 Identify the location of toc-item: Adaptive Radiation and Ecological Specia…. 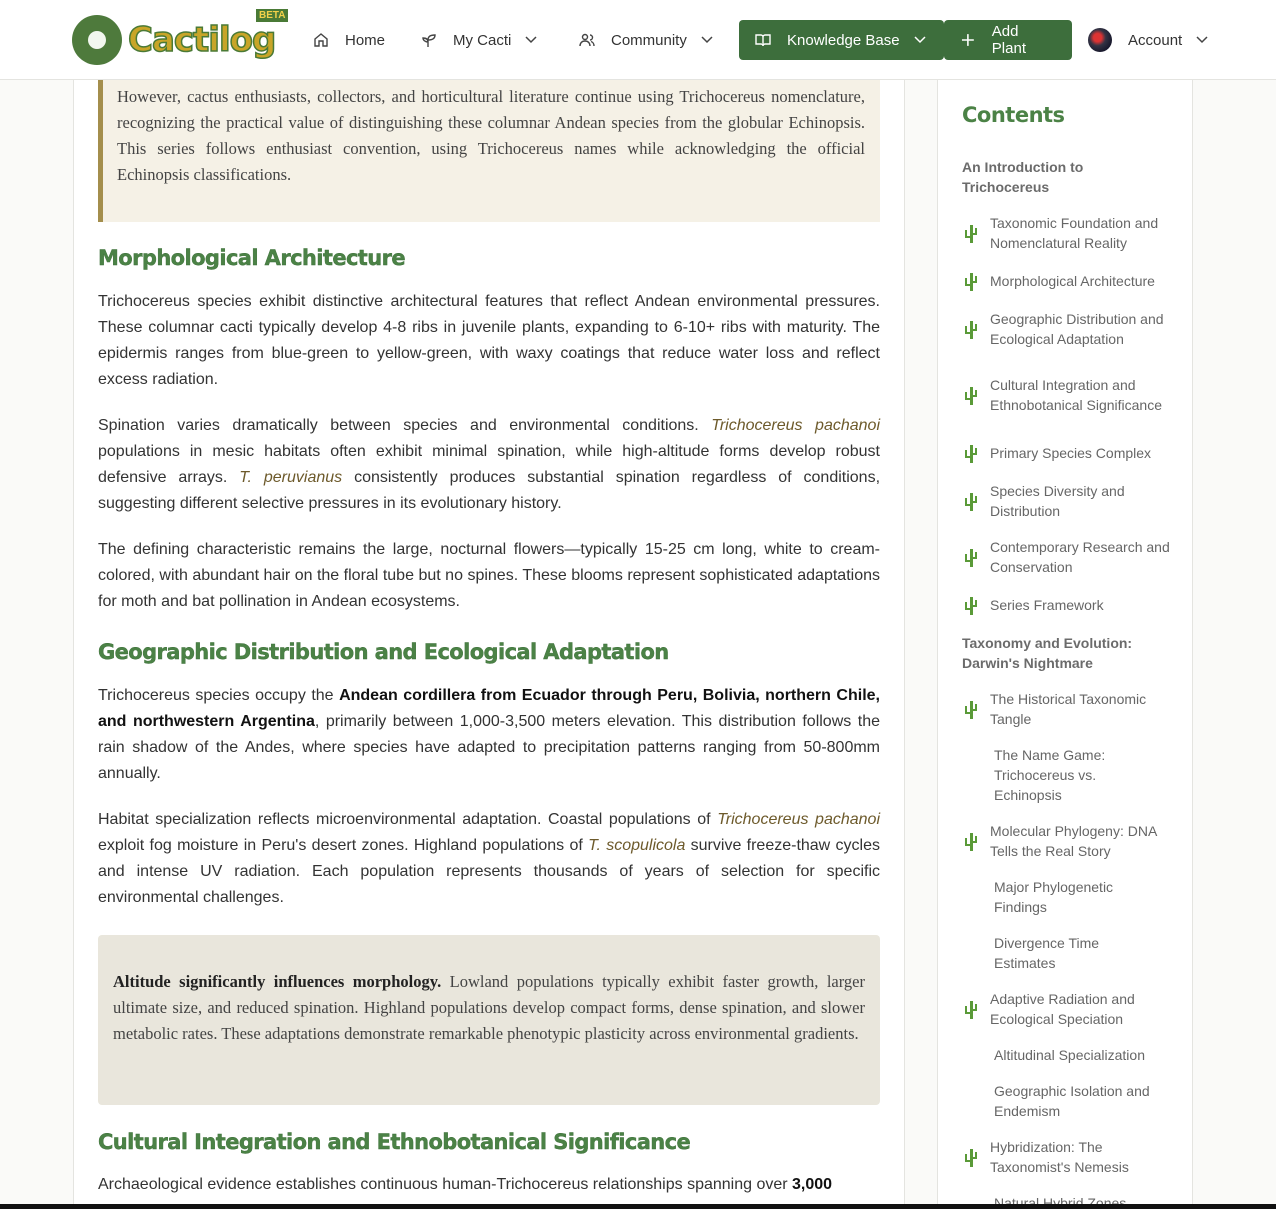
(1067, 1009).